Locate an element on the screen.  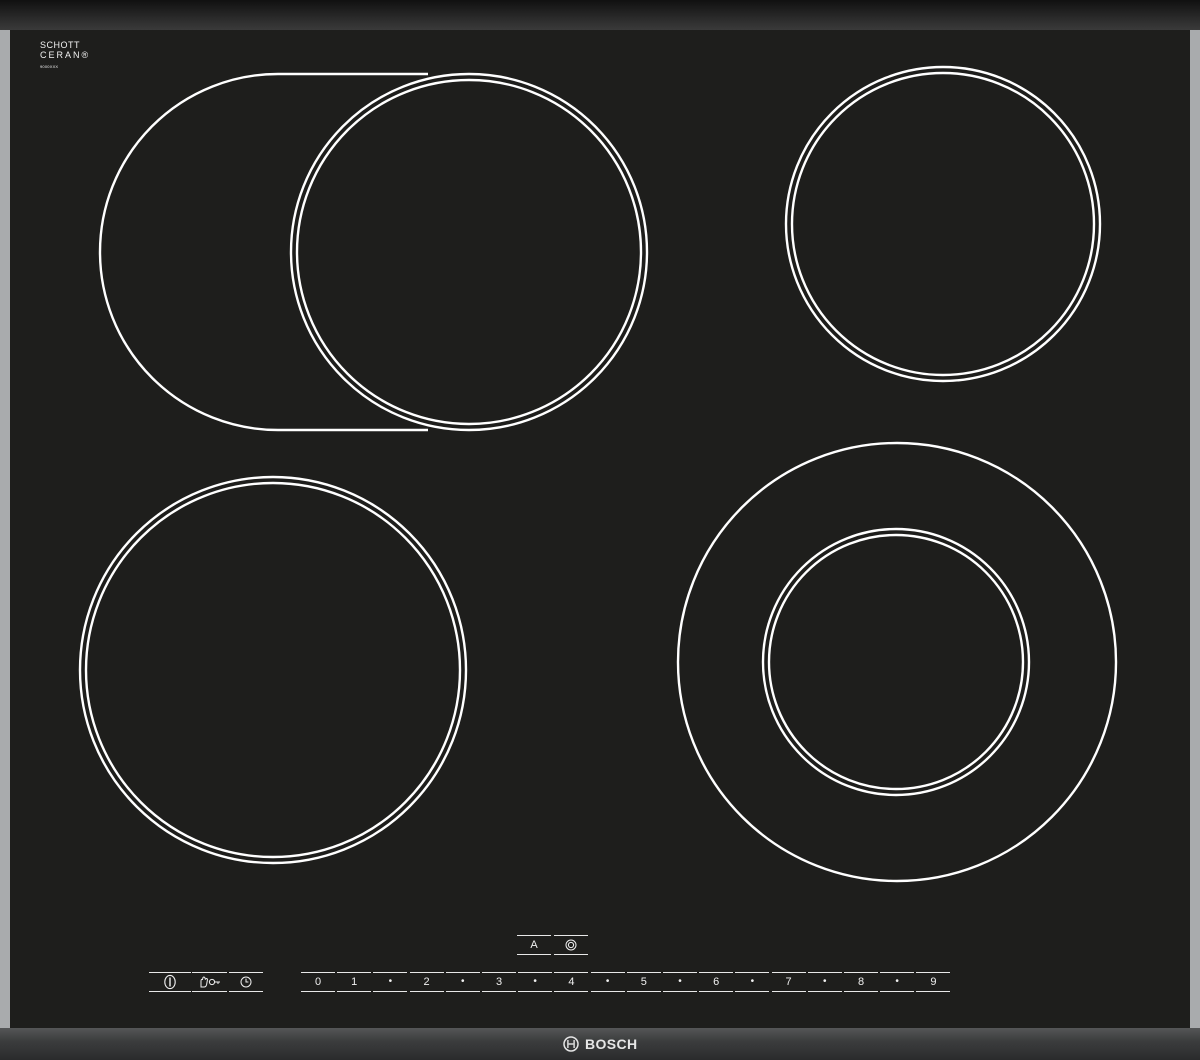
zone-bottom-right-inner-ring-outer is located at coordinates (896, 662).